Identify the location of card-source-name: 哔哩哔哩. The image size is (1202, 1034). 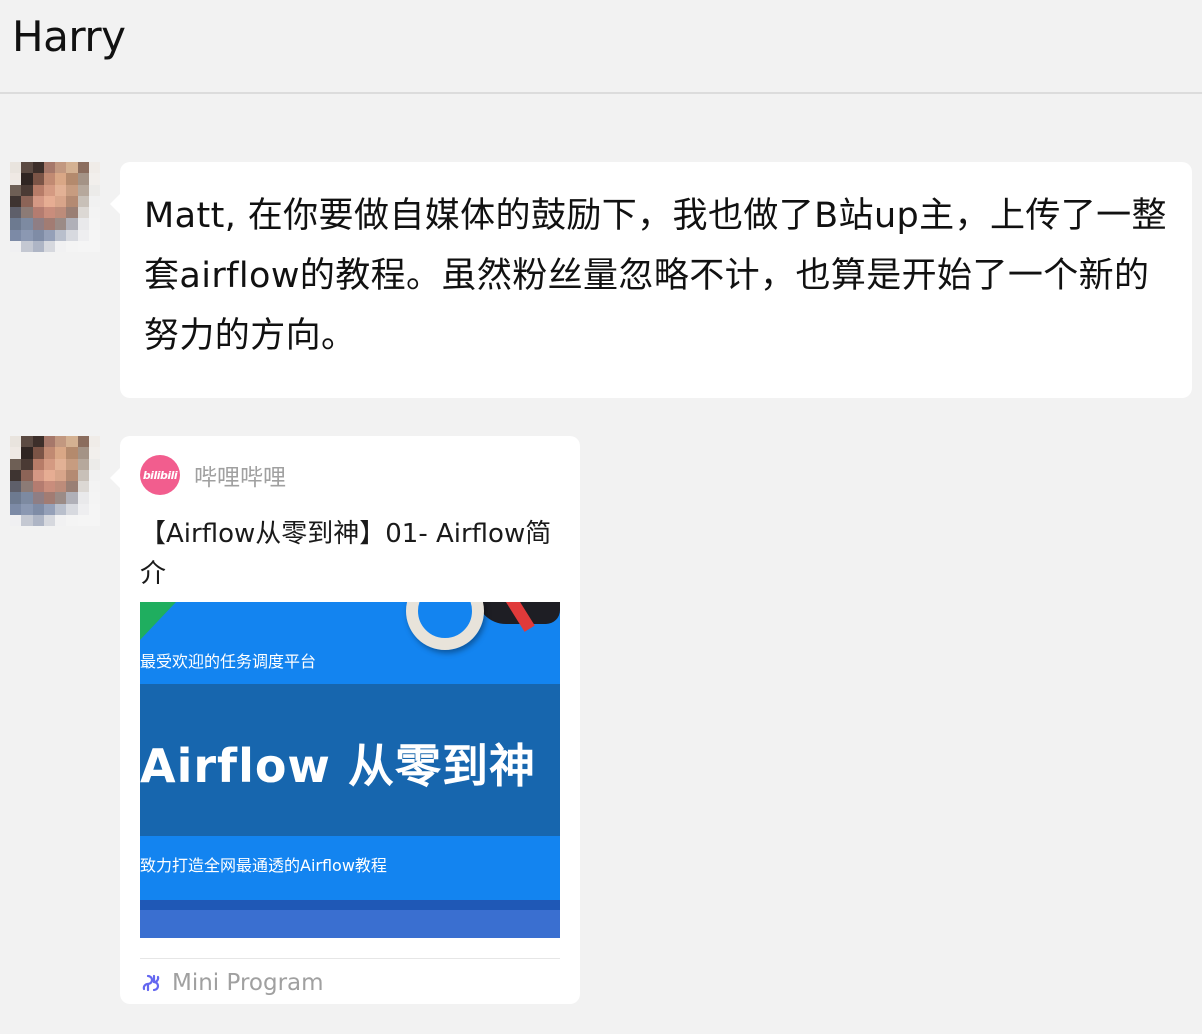
(240, 478).